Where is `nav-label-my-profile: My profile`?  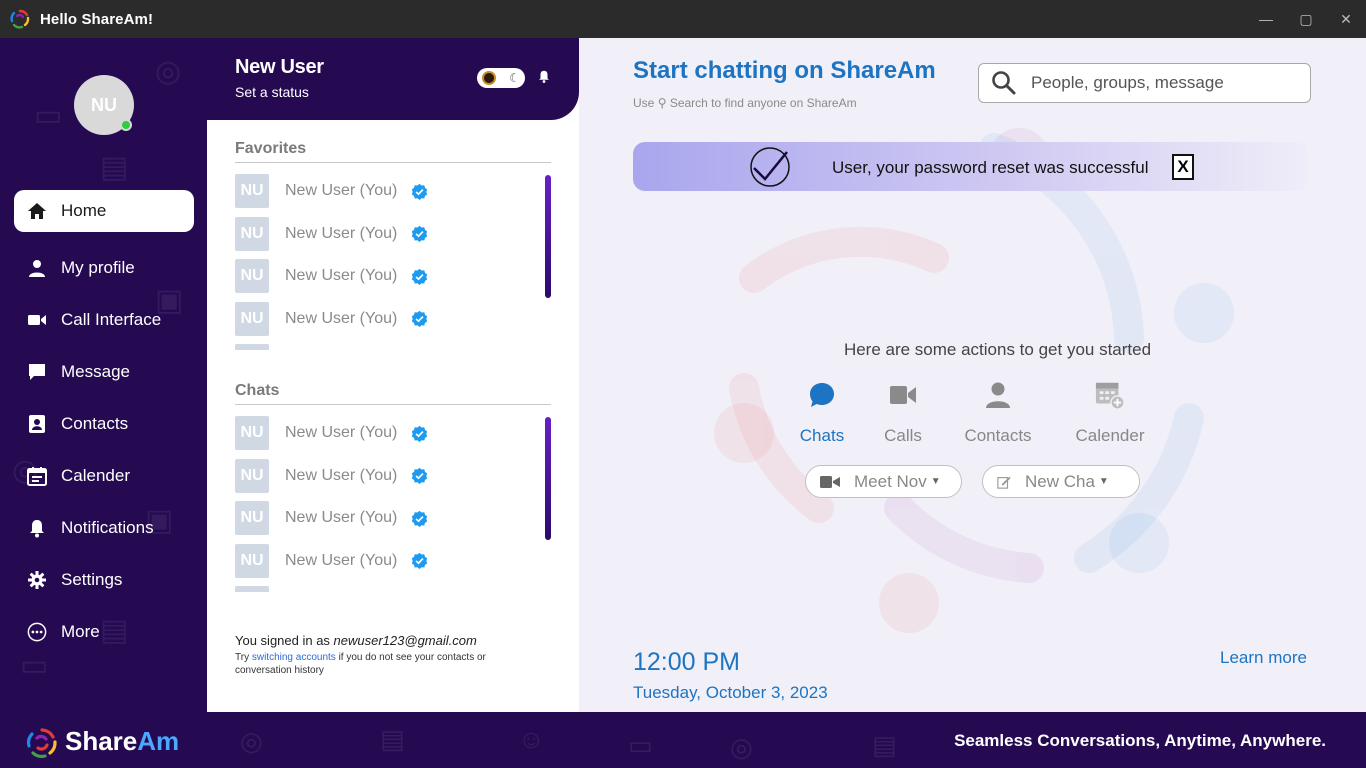 nav-label-my-profile: My profile is located at coordinates (98, 267).